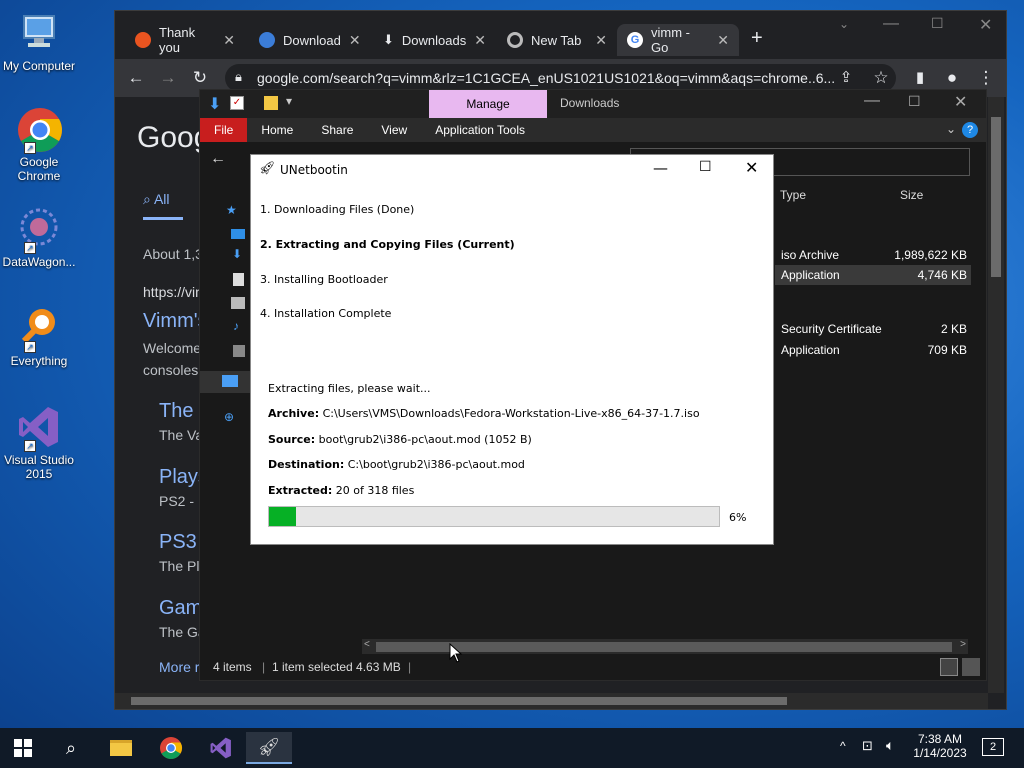 The height and width of the screenshot is (768, 1024). I want to click on taskbar-search-icon: ⌕, so click(71, 748).